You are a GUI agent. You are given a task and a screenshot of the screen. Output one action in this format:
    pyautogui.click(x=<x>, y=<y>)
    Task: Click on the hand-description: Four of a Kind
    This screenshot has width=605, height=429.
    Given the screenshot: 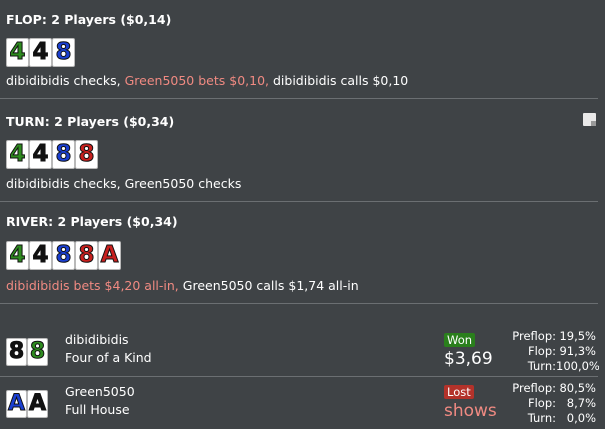 What is the action you would take?
    pyautogui.click(x=108, y=357)
    